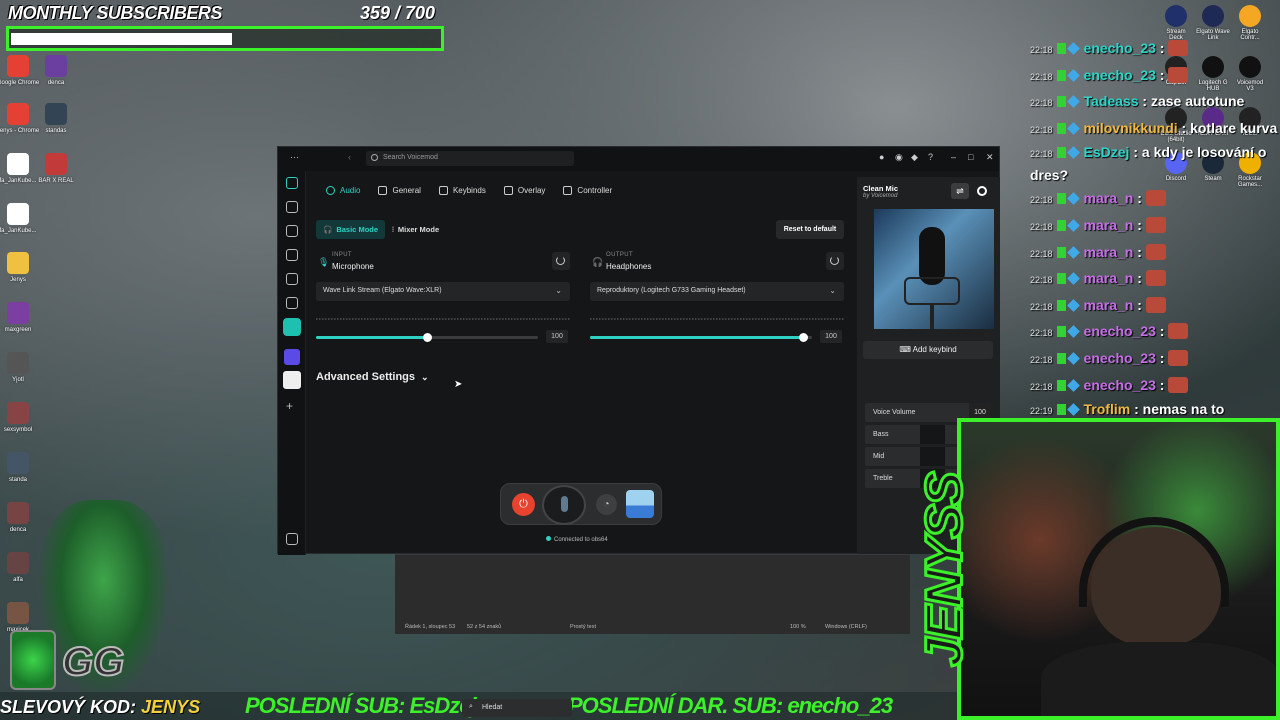 The height and width of the screenshot is (720, 1280). What do you see at coordinates (881, 157) in the screenshot?
I see `bell-icon: ●` at bounding box center [881, 157].